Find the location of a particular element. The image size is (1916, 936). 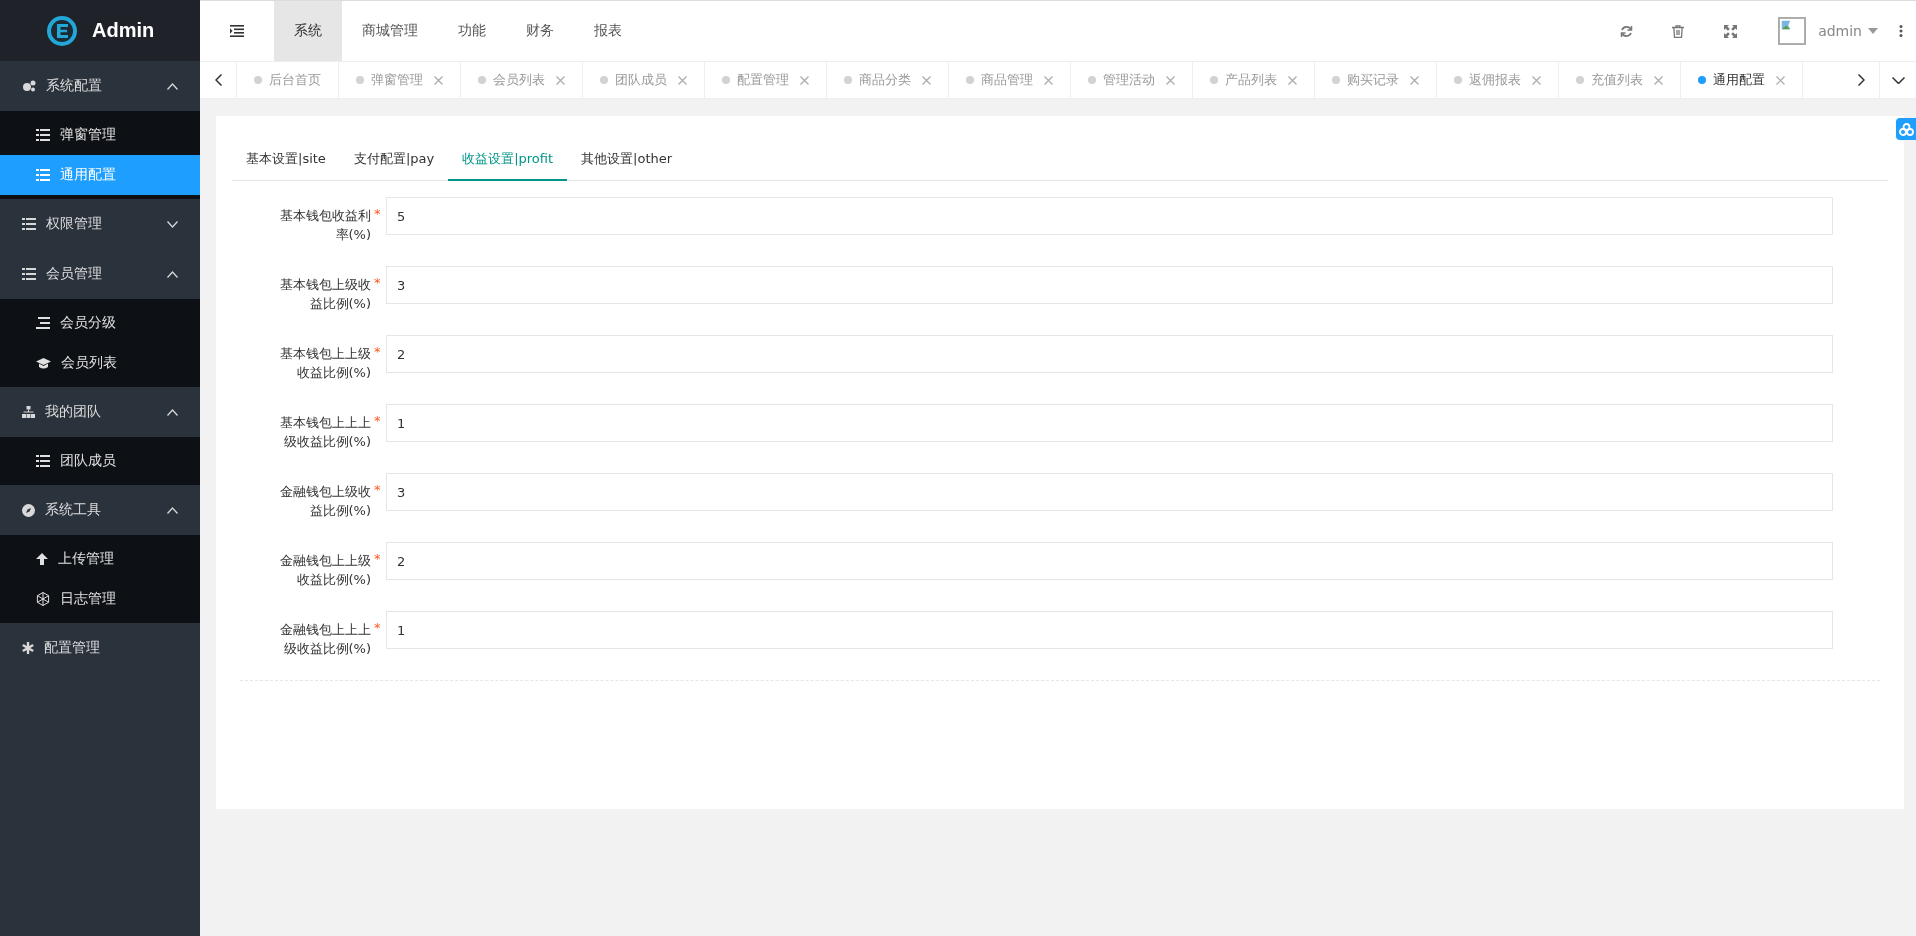

logo-text: Admin is located at coordinates (123, 30).